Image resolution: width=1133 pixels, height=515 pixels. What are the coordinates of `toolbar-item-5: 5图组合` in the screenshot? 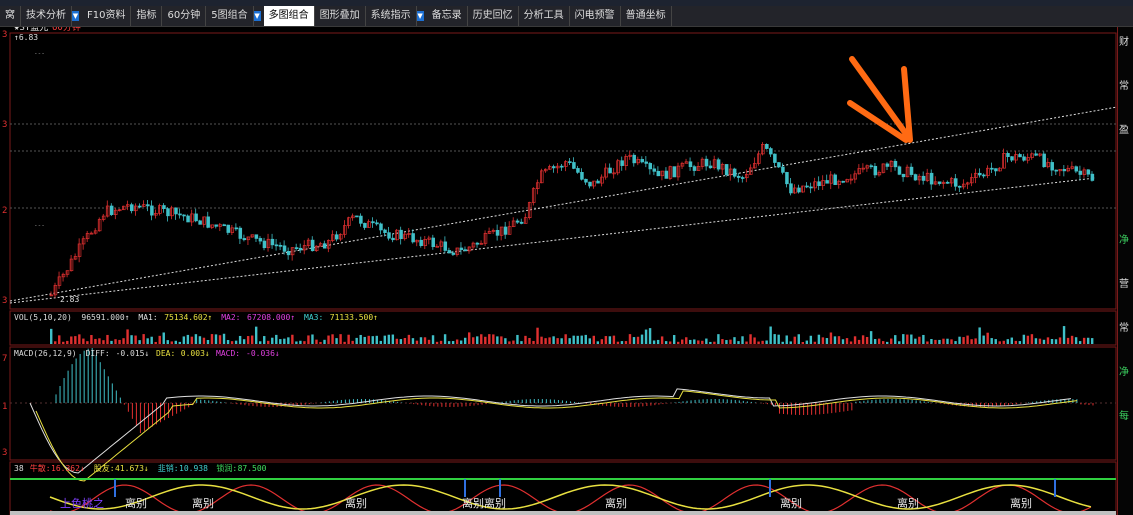 It's located at (230, 16).